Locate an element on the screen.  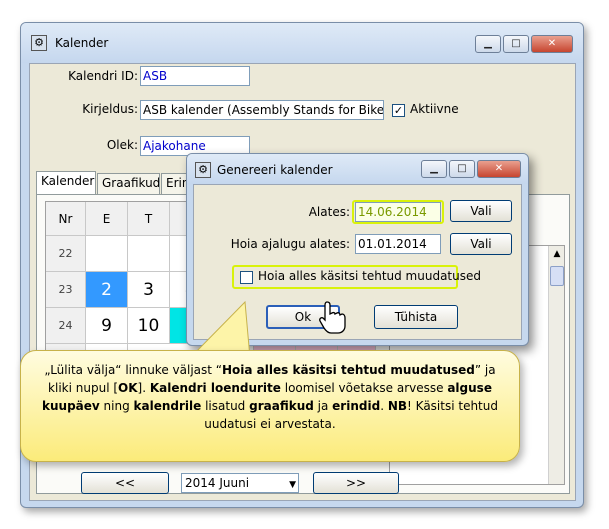
week-number: 24 is located at coordinates (66, 326).